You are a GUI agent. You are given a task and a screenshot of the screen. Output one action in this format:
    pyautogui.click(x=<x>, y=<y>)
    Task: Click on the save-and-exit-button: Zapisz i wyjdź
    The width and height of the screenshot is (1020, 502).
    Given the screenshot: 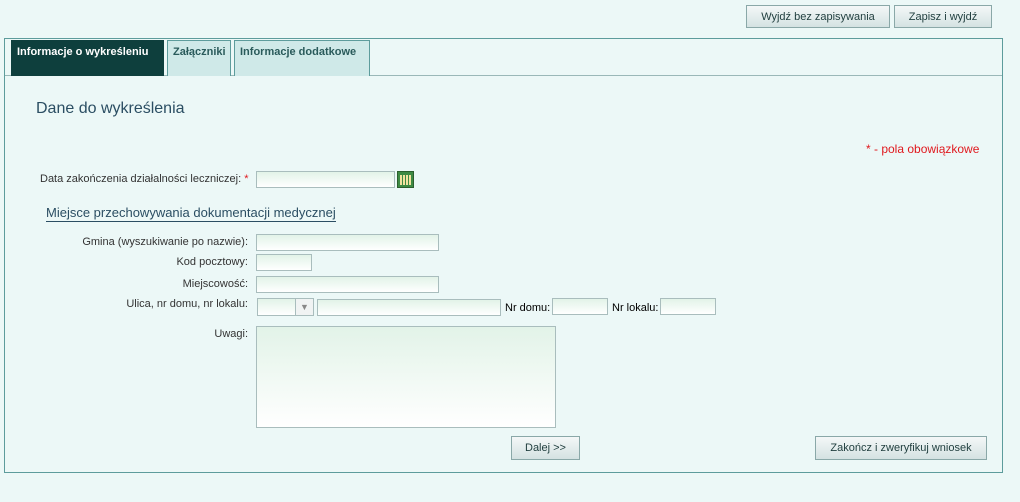 What is the action you would take?
    pyautogui.click(x=943, y=16)
    